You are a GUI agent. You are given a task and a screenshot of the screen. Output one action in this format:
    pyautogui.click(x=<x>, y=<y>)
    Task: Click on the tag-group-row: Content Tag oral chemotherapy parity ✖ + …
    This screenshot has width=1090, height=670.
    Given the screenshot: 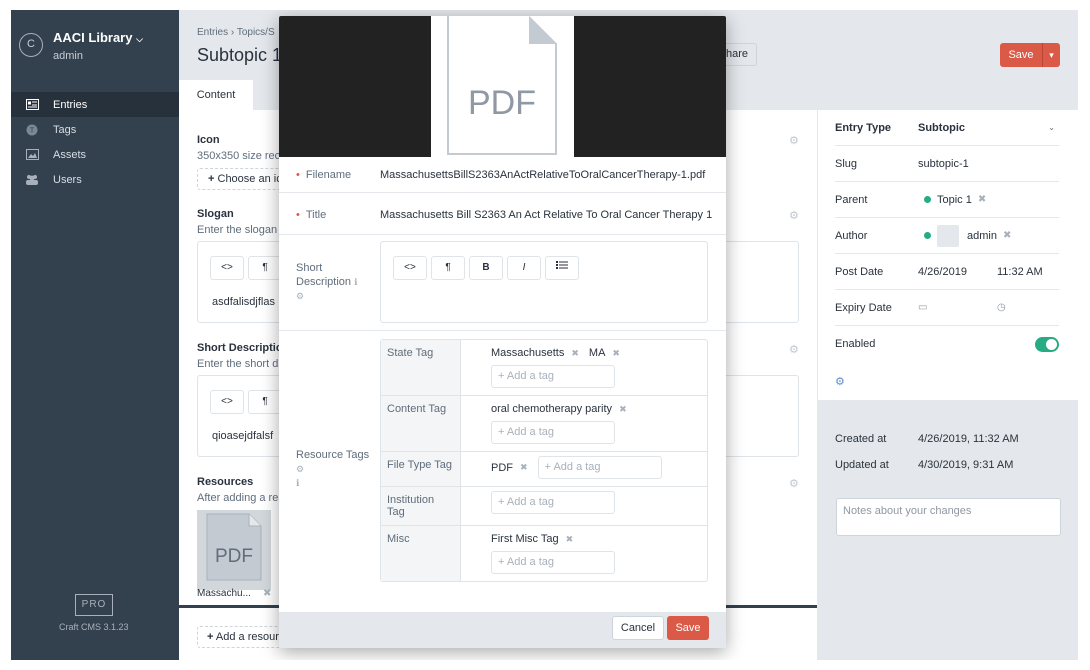 What is the action you would take?
    pyautogui.click(x=544, y=424)
    